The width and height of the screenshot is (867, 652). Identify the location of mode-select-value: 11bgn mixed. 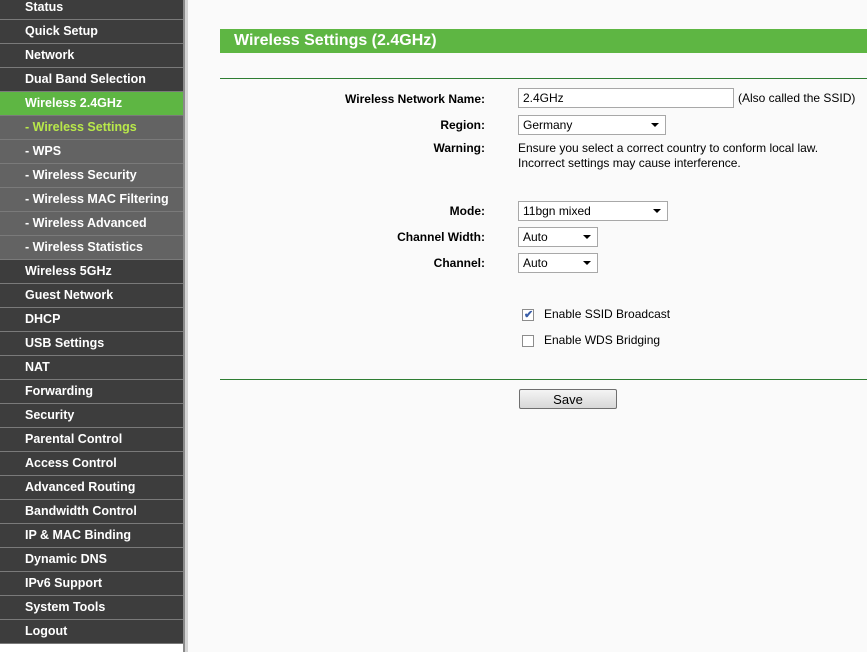
(557, 211).